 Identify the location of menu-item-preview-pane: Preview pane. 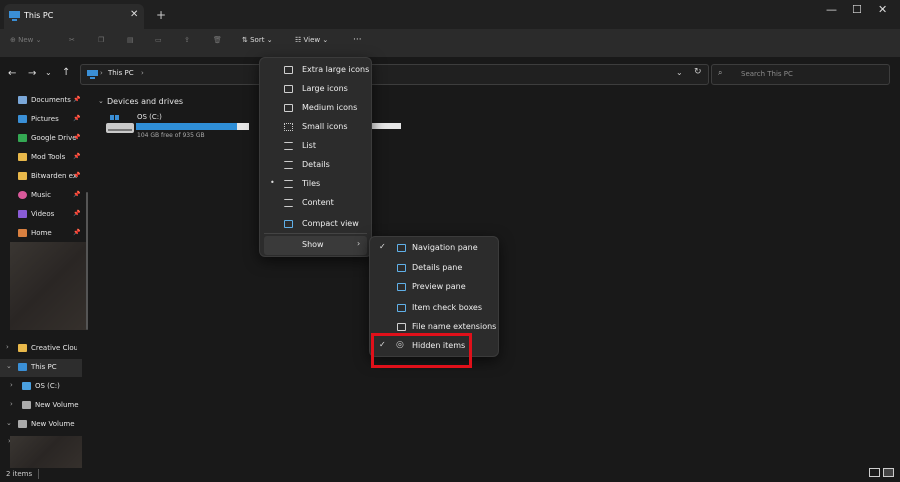
(434, 287).